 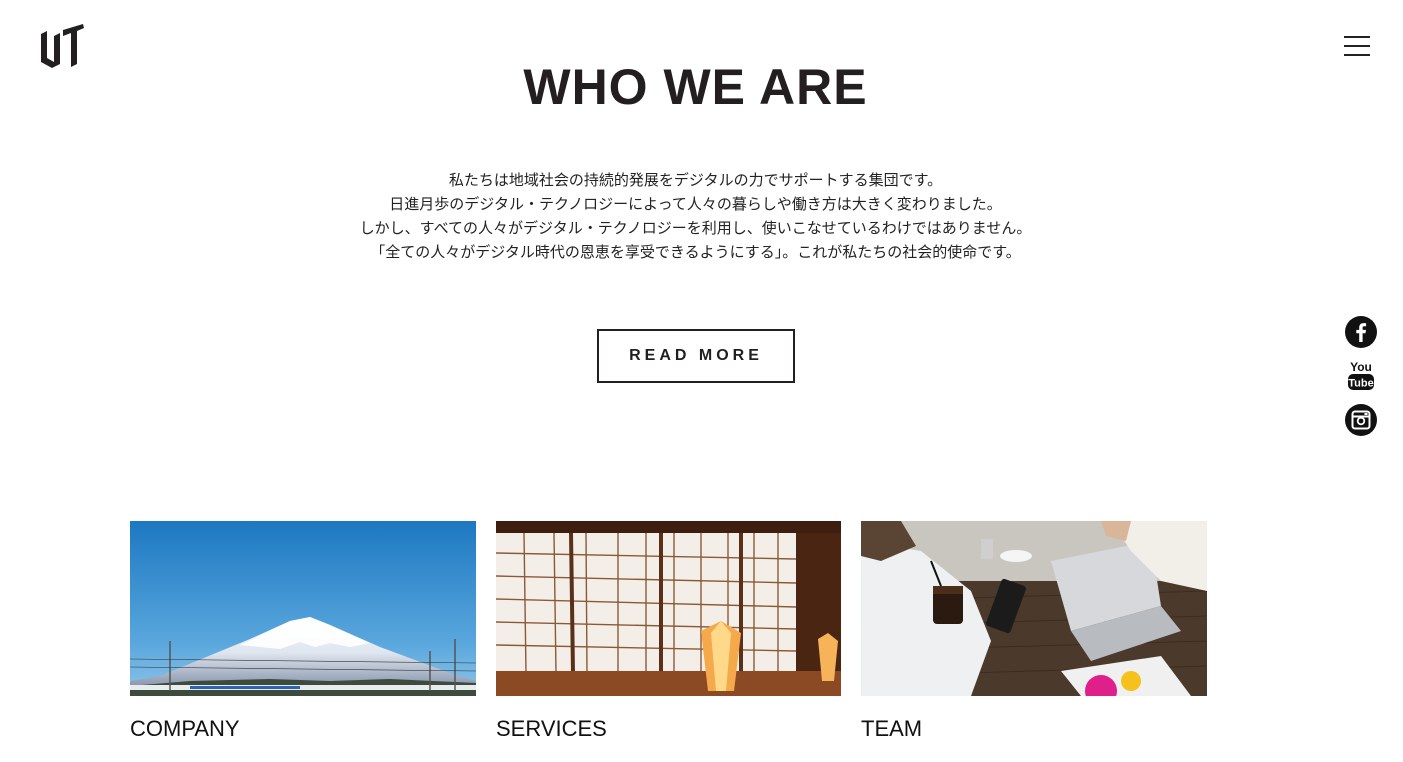 I want to click on card-label: TEAM, so click(x=892, y=728).